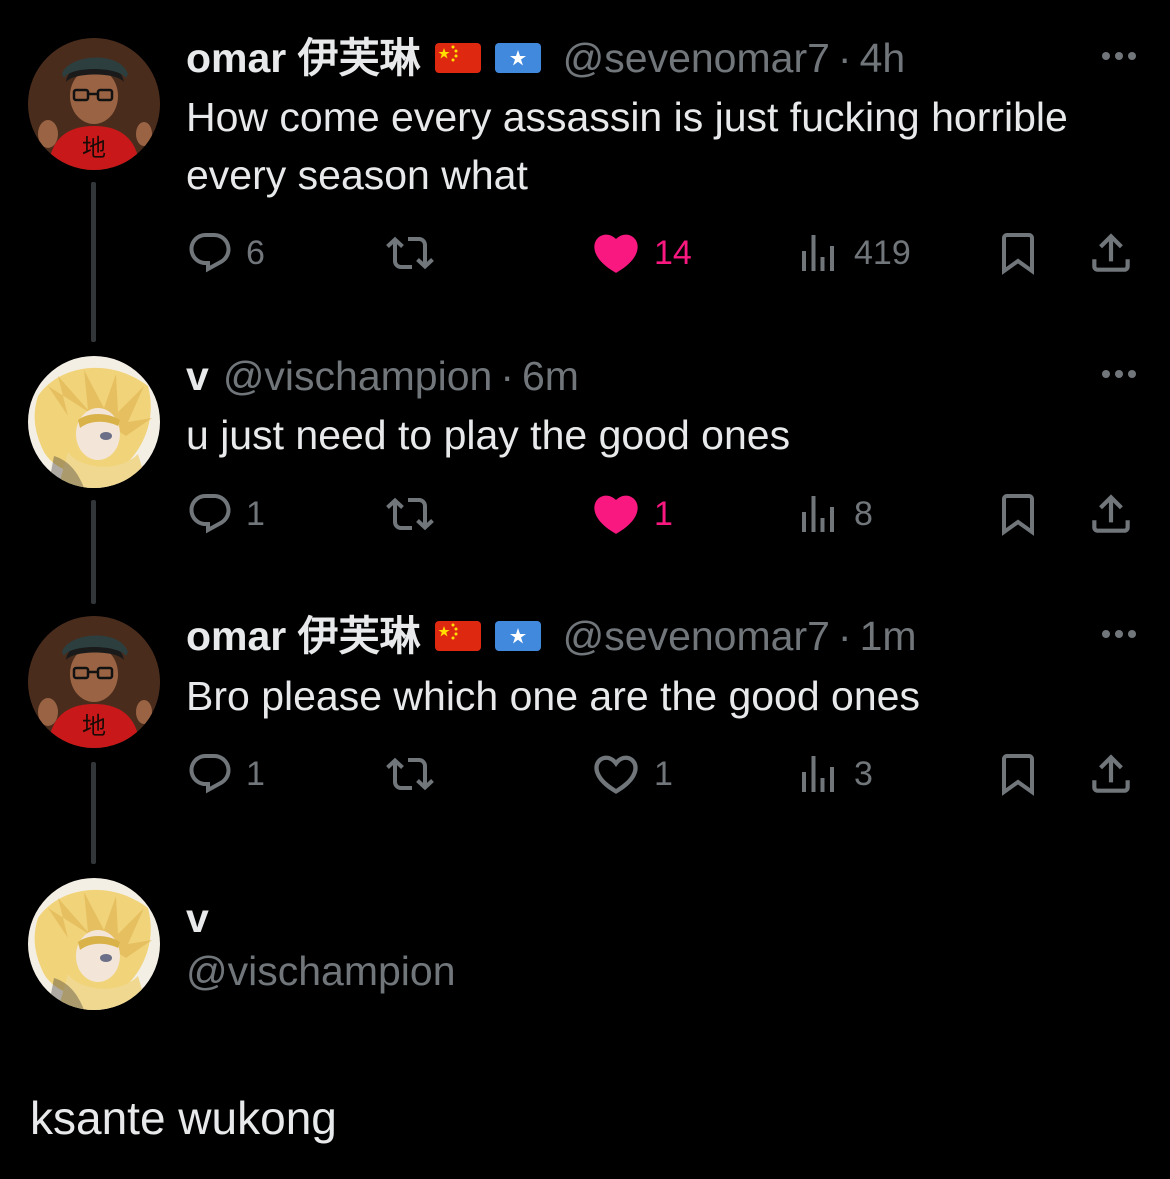  I want to click on views-button: 3, so click(833, 774).